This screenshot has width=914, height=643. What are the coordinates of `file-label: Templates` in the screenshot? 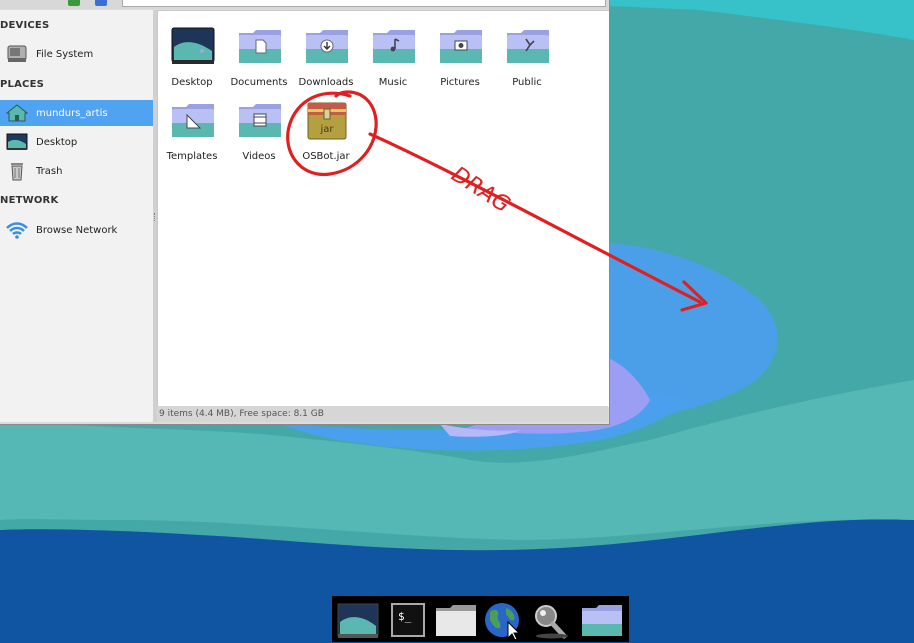 It's located at (192, 156).